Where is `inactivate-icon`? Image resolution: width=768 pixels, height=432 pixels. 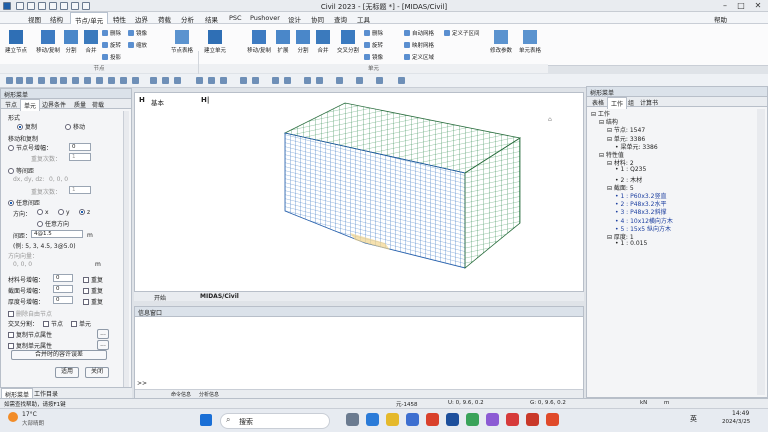
inactivate-icon is located at coordinates (287, 80).